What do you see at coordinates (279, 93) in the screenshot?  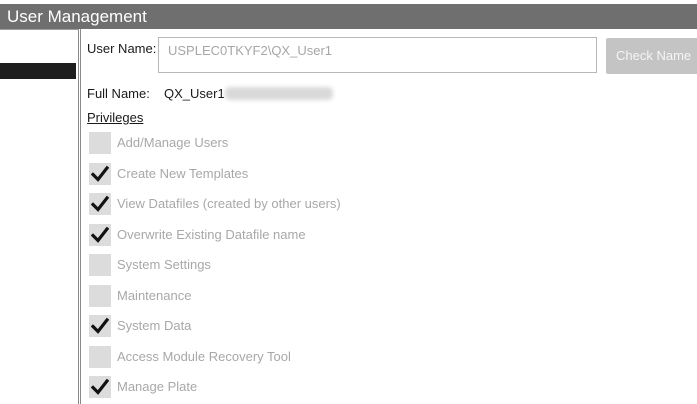 I see `redacted-text` at bounding box center [279, 93].